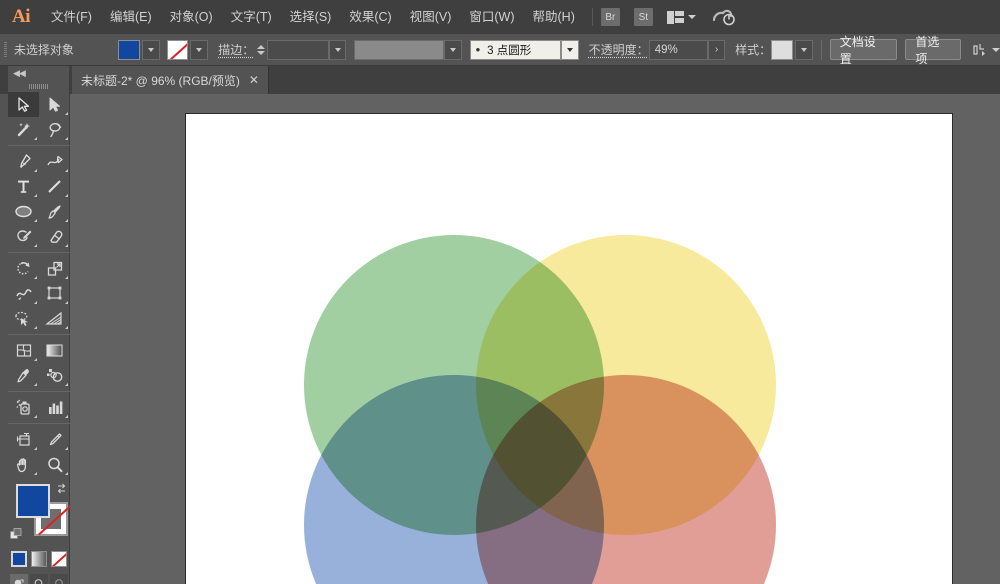 This screenshot has width=1000, height=584. What do you see at coordinates (643, 17) in the screenshot?
I see `stock-icon: St` at bounding box center [643, 17].